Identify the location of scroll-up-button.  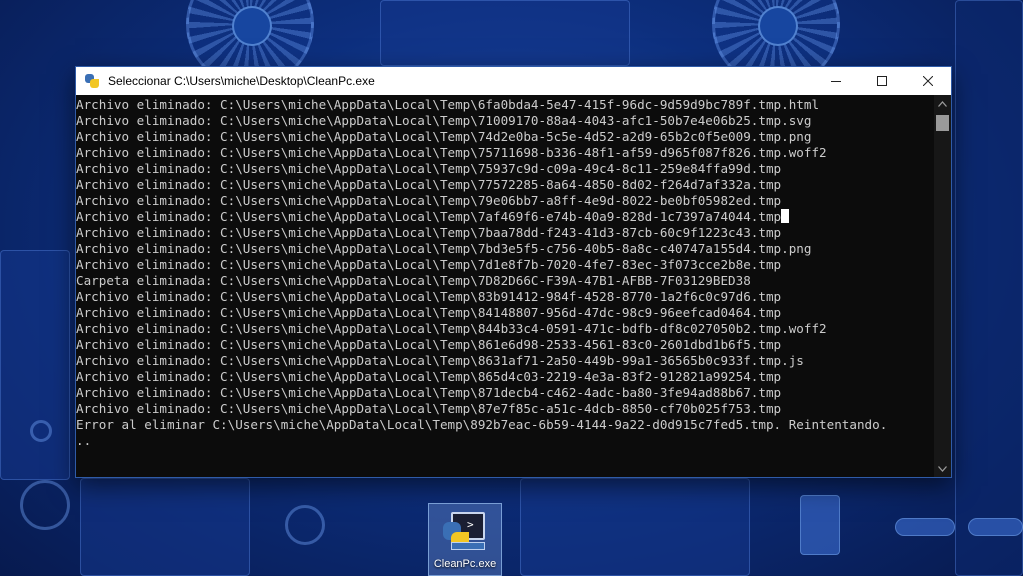
(942, 103).